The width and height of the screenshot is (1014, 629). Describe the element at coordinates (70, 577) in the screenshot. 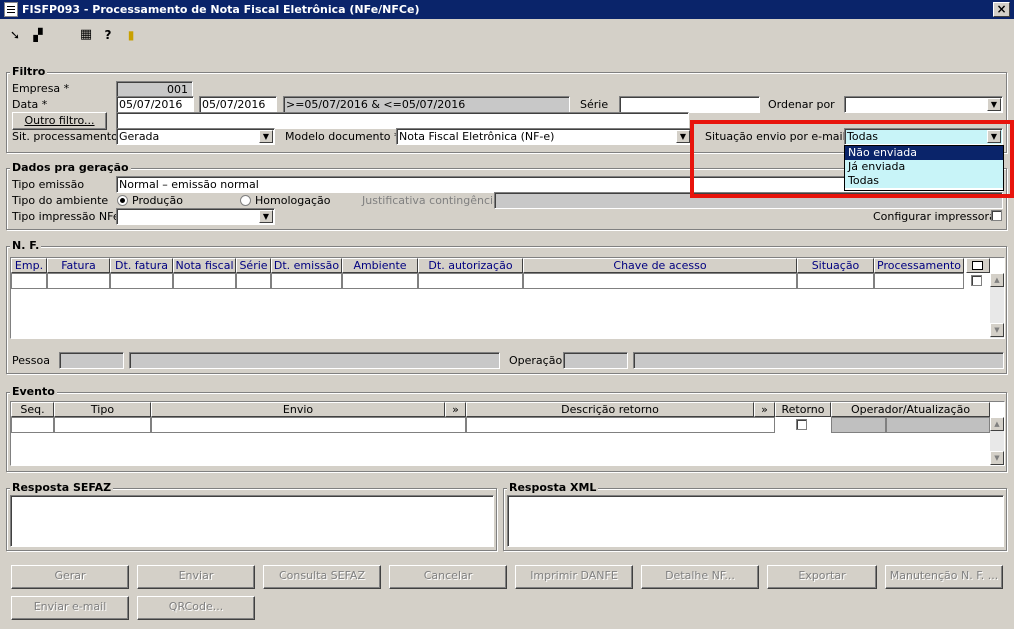

I see `gerar-button: Gerar` at that location.